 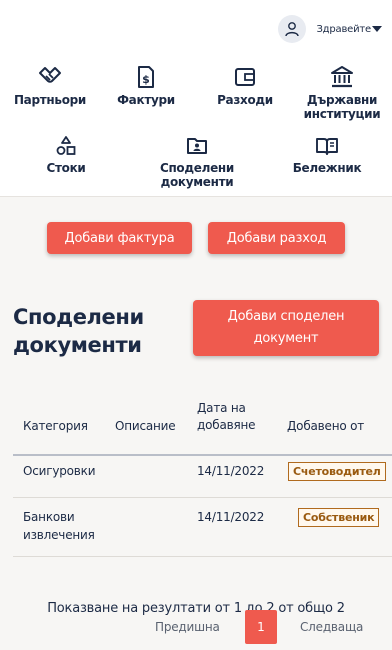 I want to click on next-page-button: Следваща, so click(x=331, y=627).